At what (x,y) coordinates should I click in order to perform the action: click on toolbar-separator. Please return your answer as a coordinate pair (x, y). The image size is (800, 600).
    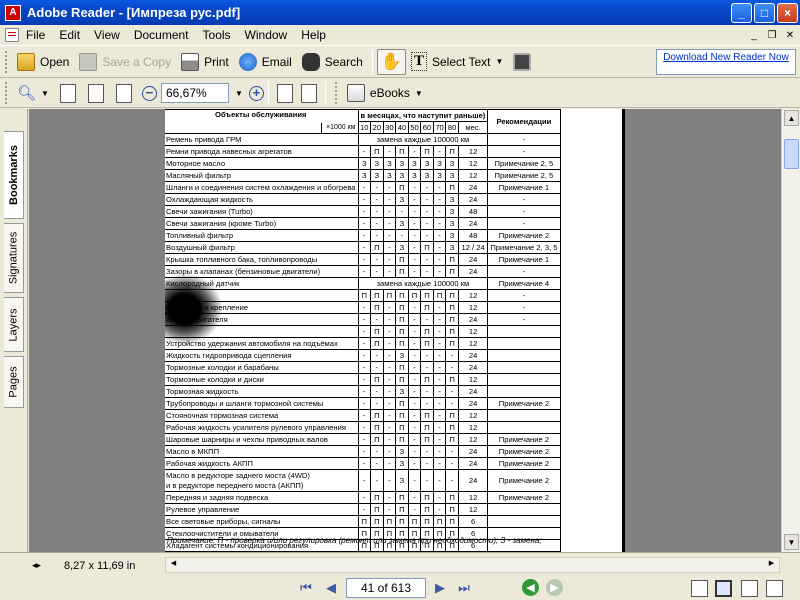
    Looking at the image, I should click on (325, 93).